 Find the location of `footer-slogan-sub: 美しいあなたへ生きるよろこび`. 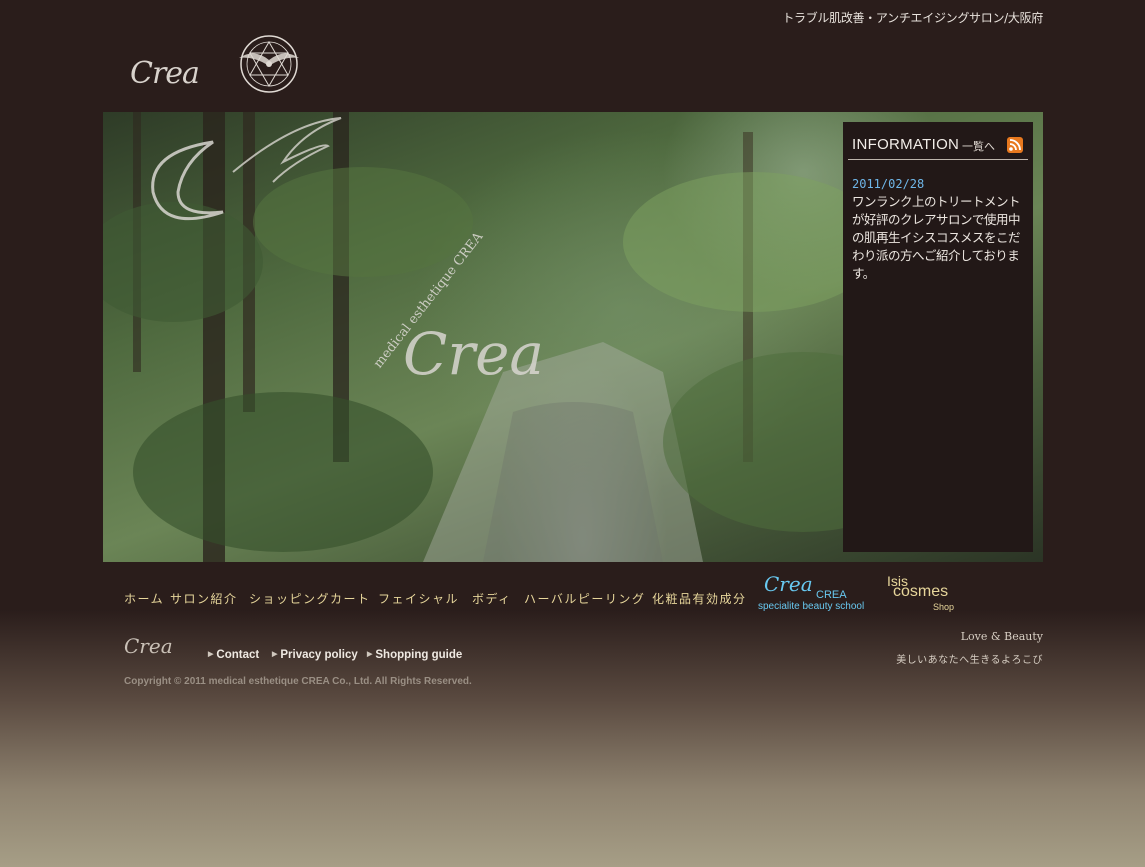

footer-slogan-sub: 美しいあなたへ生きるよろこび is located at coordinates (969, 660).